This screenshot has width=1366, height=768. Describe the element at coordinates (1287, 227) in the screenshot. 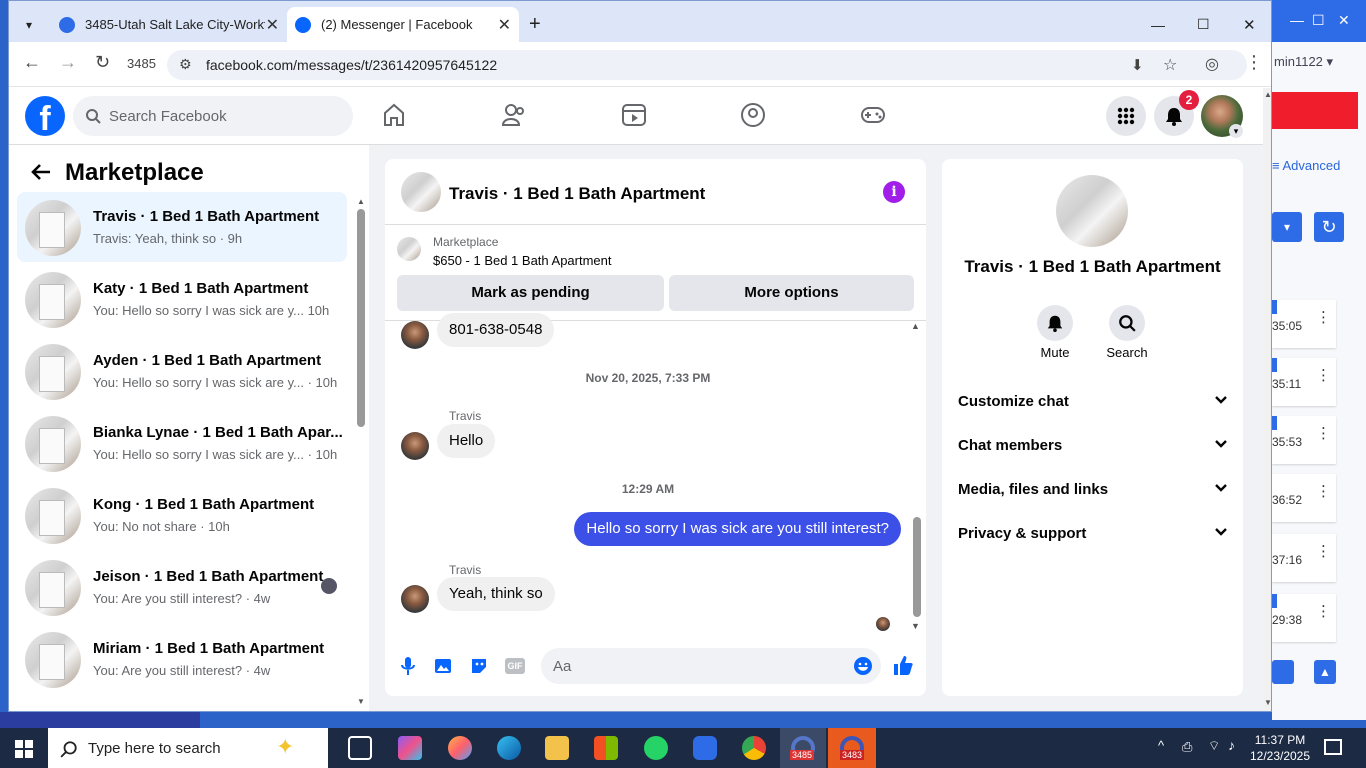

I see `dropdown-button: ▾` at that location.